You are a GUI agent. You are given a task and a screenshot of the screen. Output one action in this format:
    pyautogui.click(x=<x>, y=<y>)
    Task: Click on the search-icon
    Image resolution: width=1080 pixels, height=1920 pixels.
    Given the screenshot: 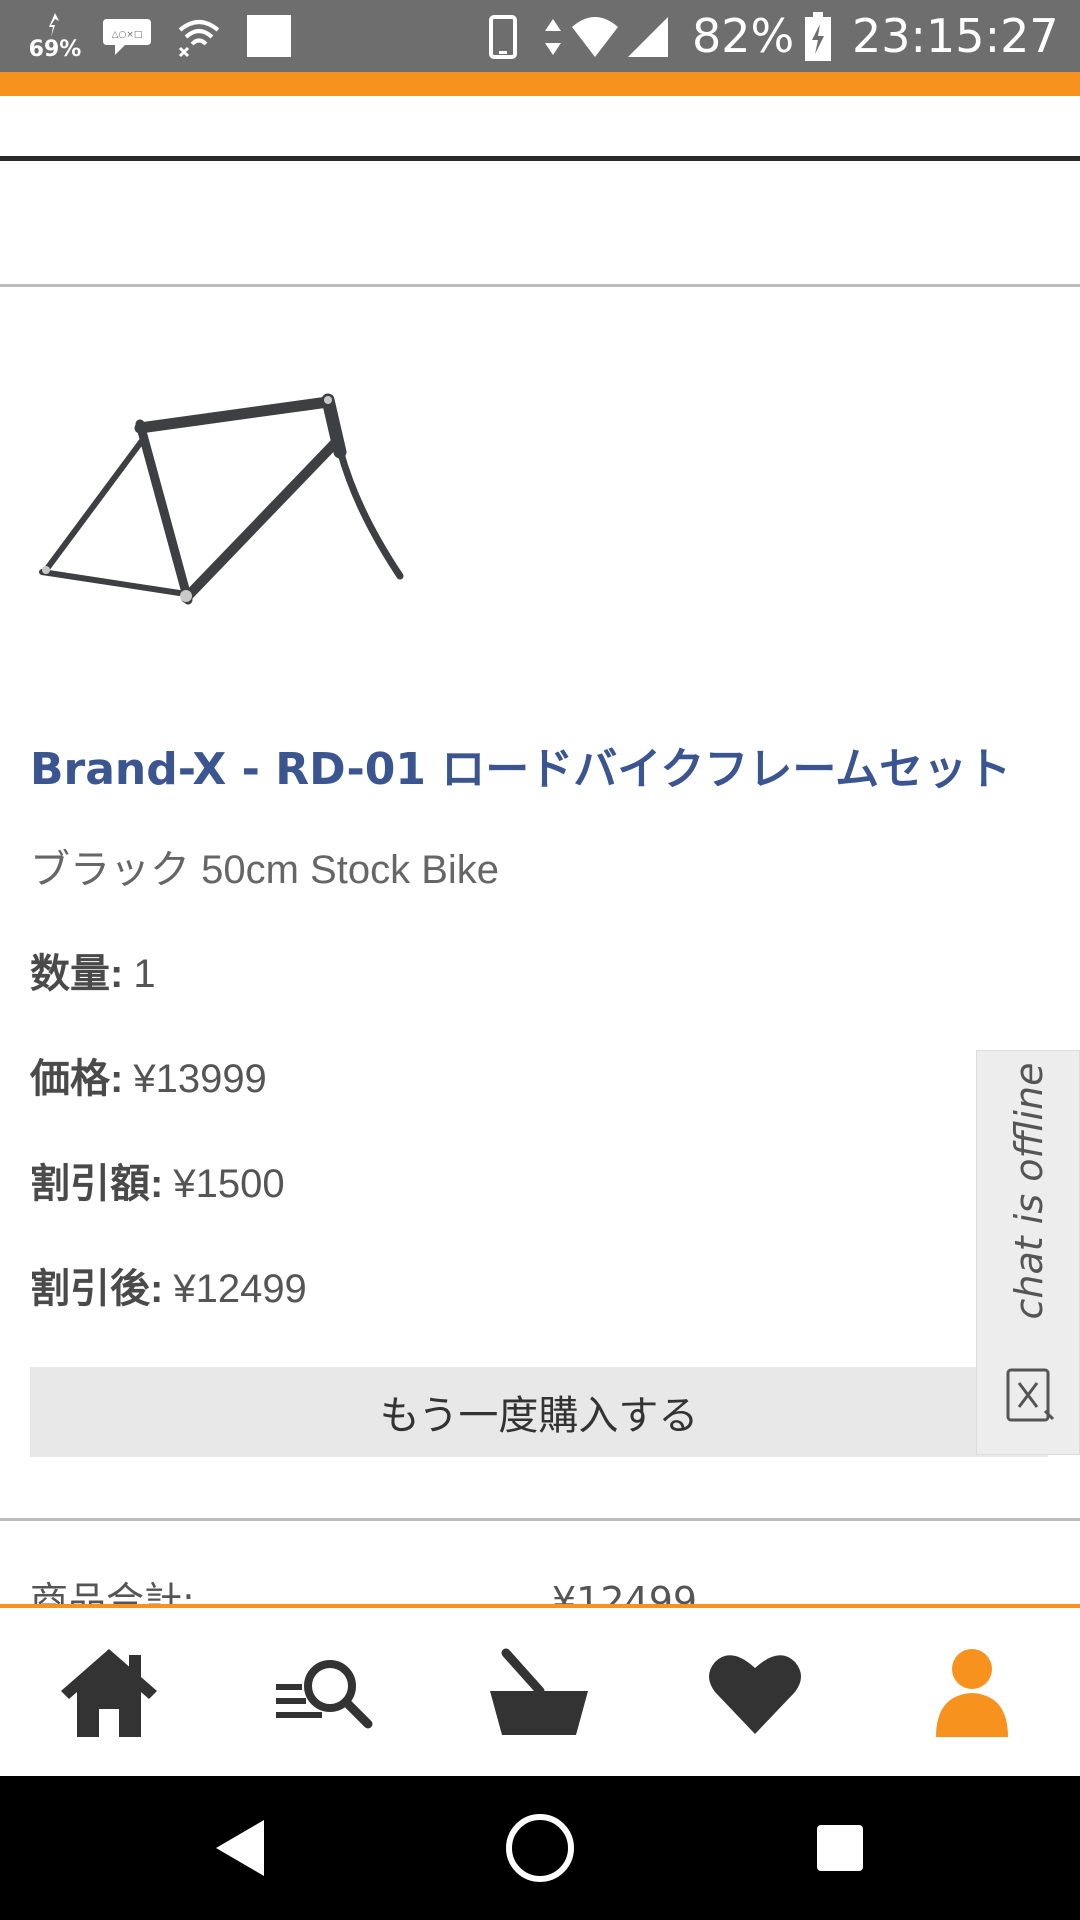 What is the action you would take?
    pyautogui.click(x=324, y=1694)
    